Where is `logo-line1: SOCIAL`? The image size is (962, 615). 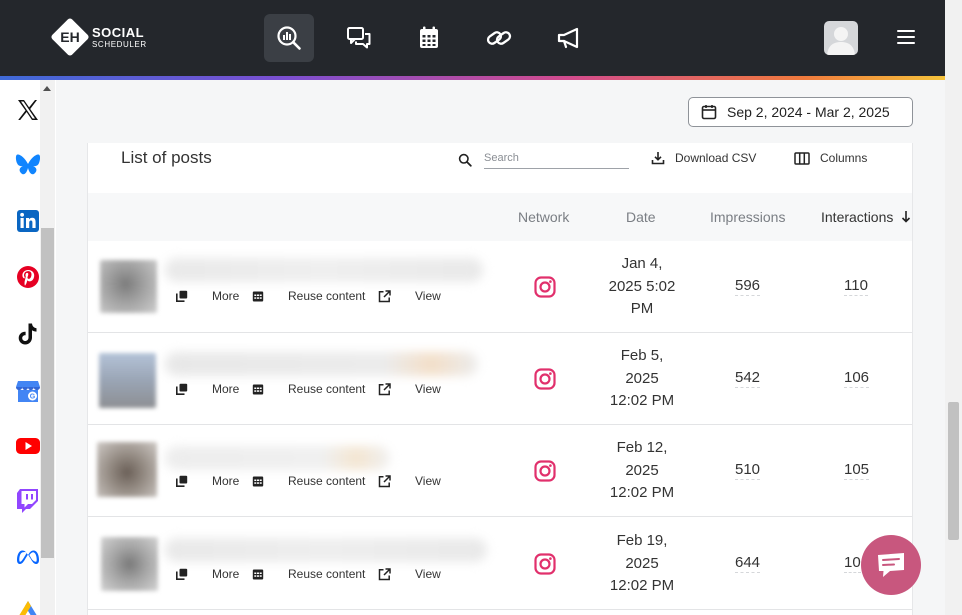
logo-line1: SOCIAL is located at coordinates (118, 32).